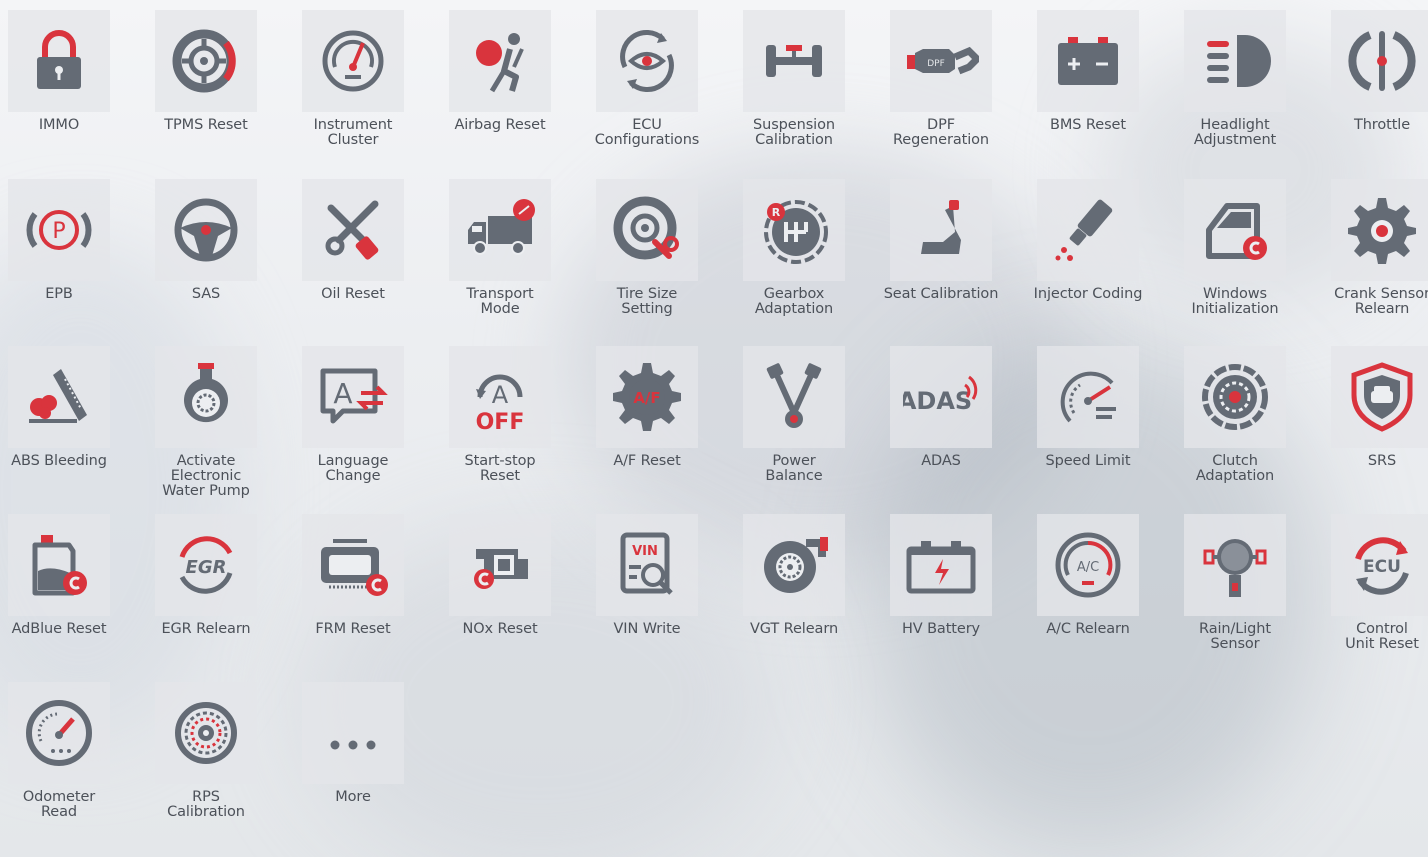 The width and height of the screenshot is (1428, 857). I want to click on tile-seat-calibration: Seat Calibration, so click(955, 253).